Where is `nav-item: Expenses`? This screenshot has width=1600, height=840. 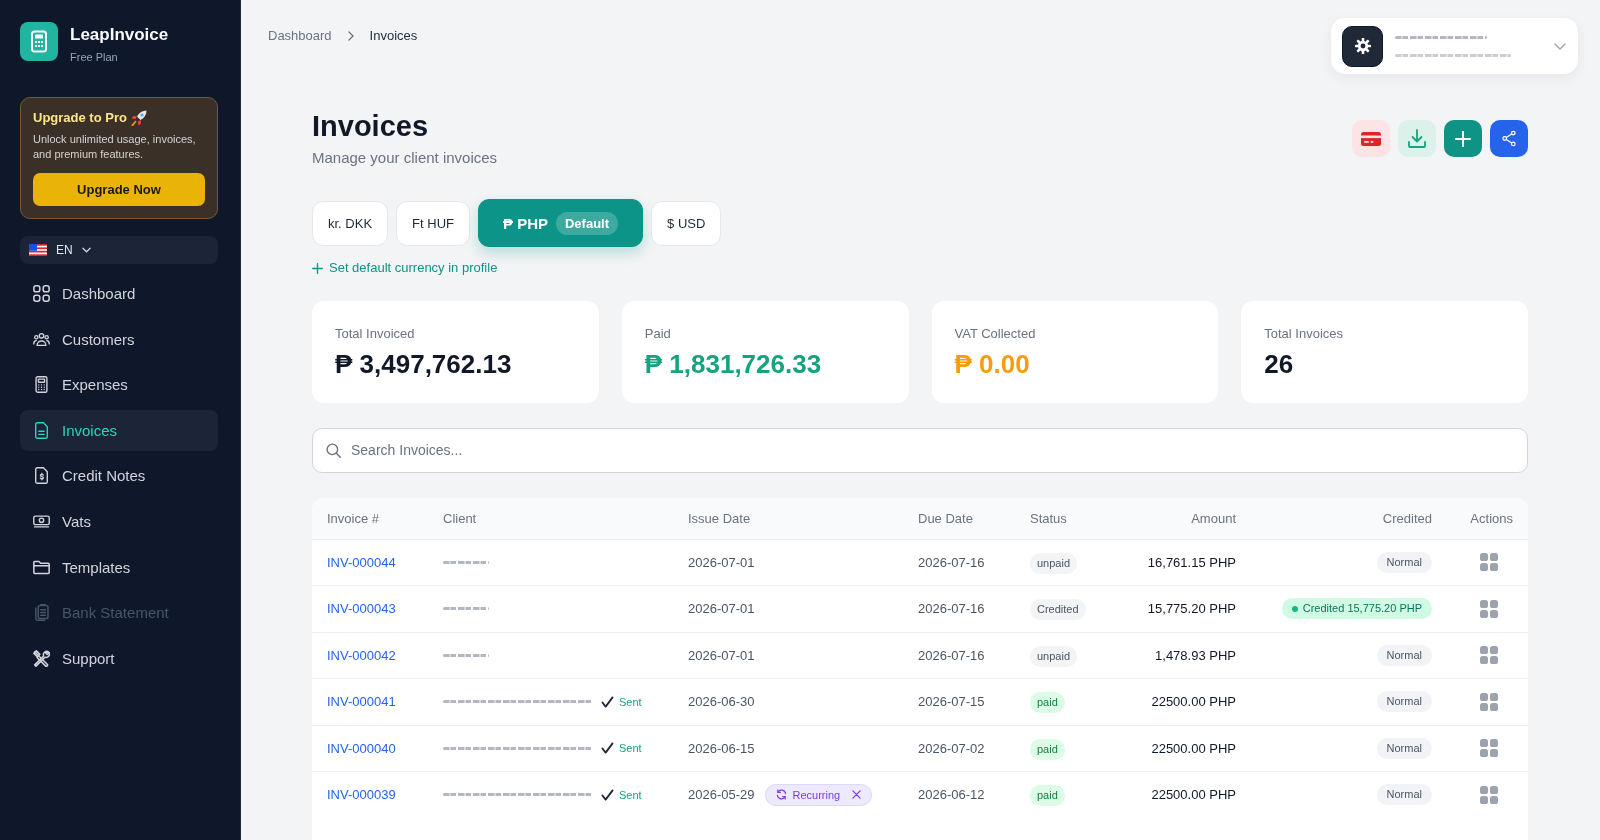
nav-item: Expenses is located at coordinates (119, 385).